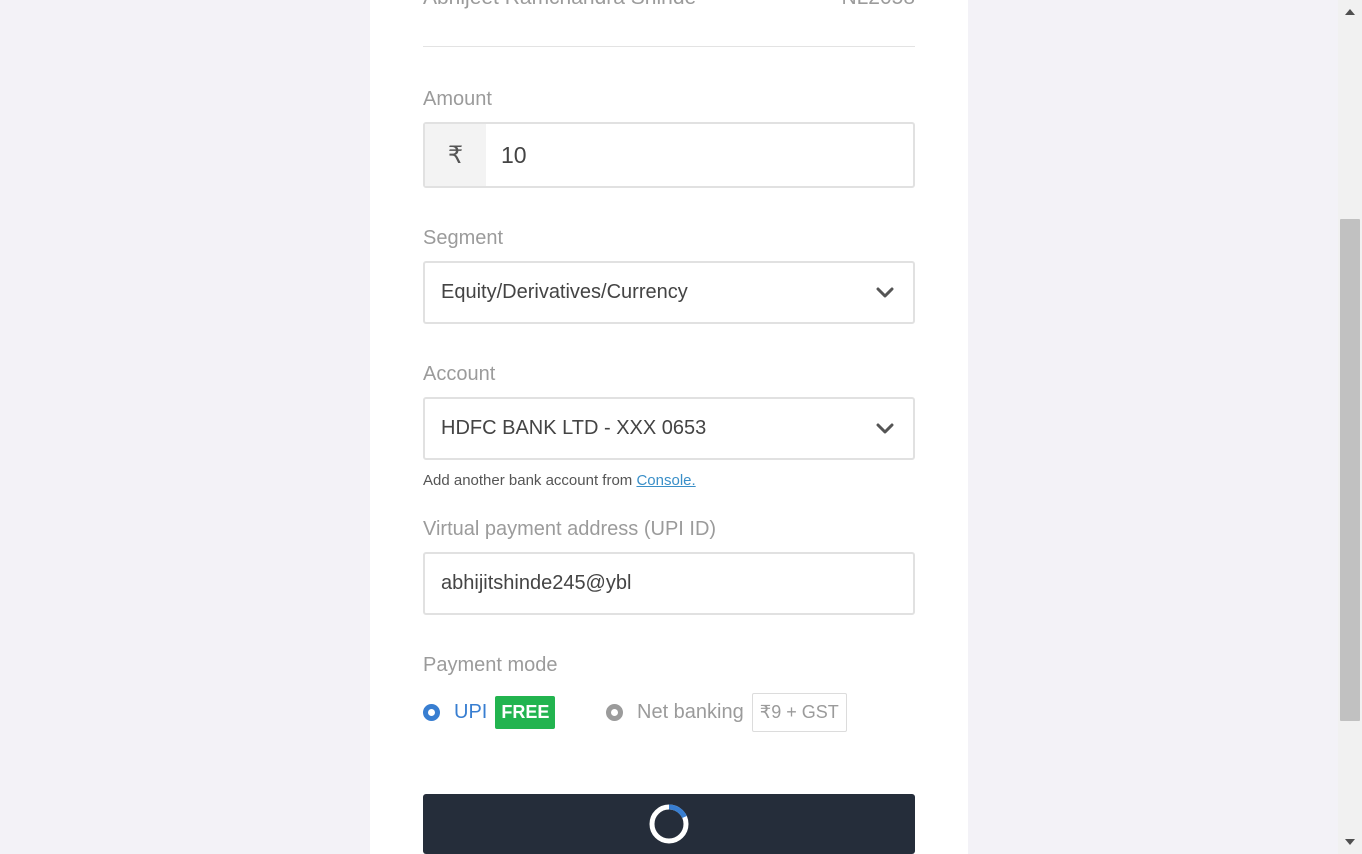 This screenshot has width=1362, height=854. What do you see at coordinates (455, 155) in the screenshot?
I see `rupee-icon: ₹` at bounding box center [455, 155].